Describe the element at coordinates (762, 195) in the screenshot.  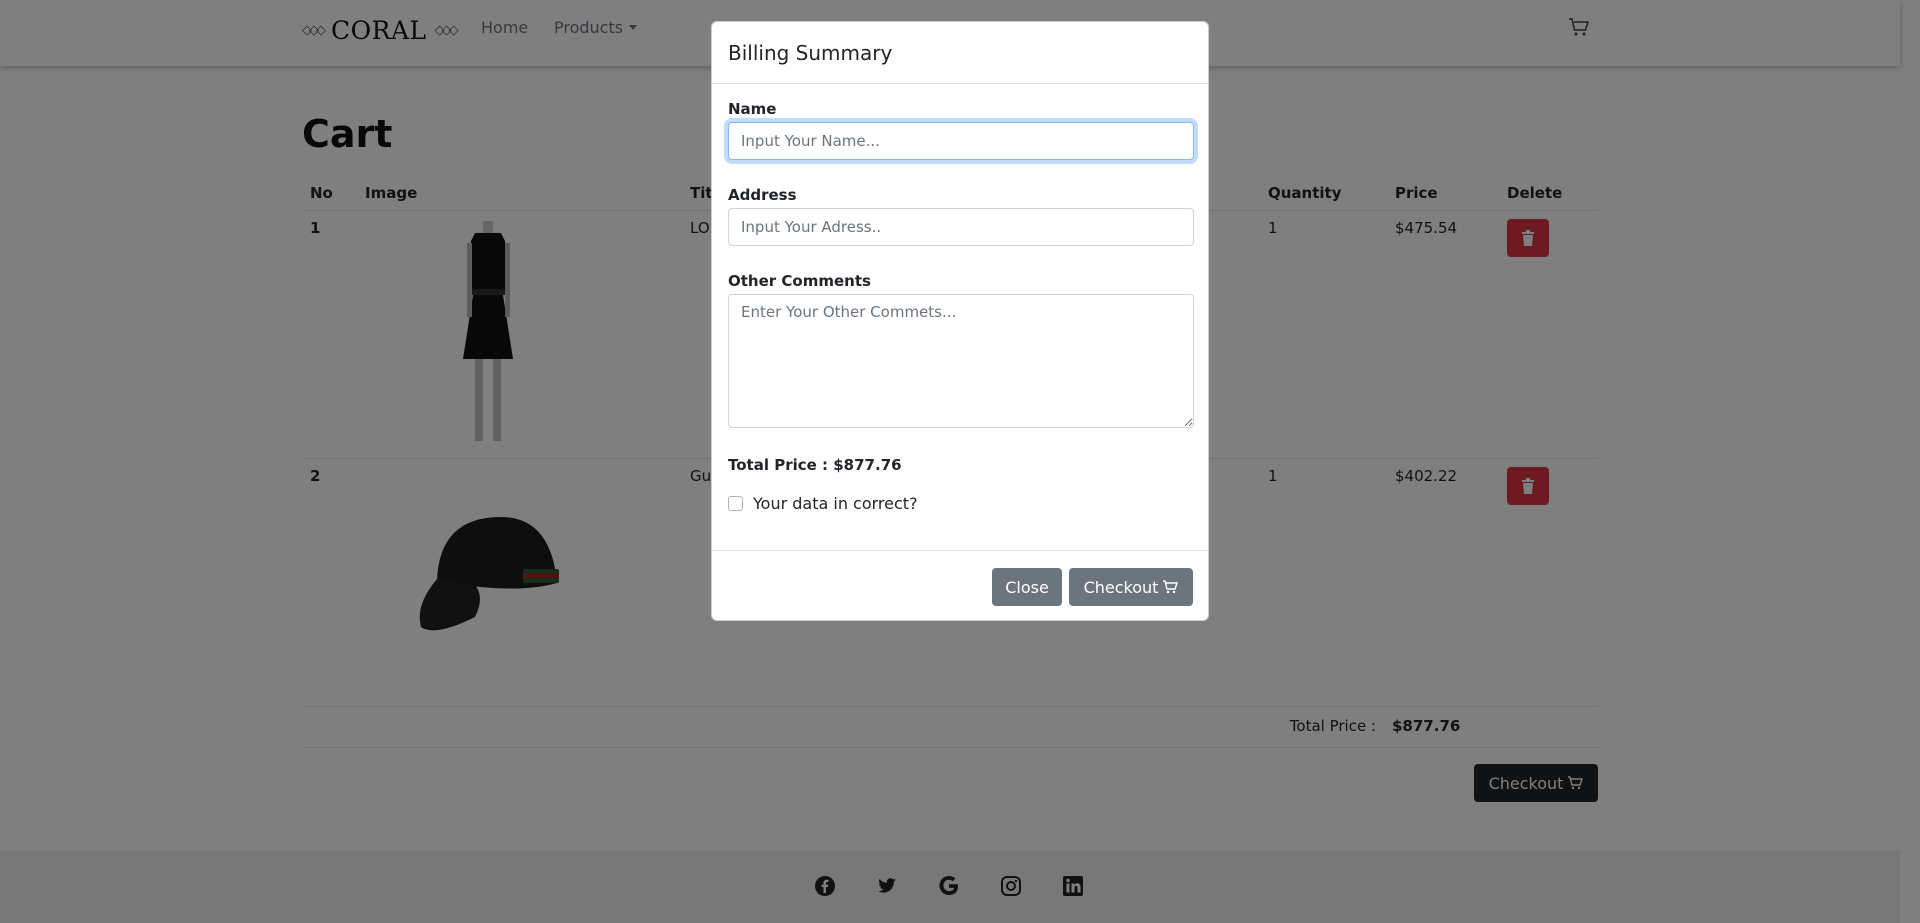
I see `address-label: Address` at that location.